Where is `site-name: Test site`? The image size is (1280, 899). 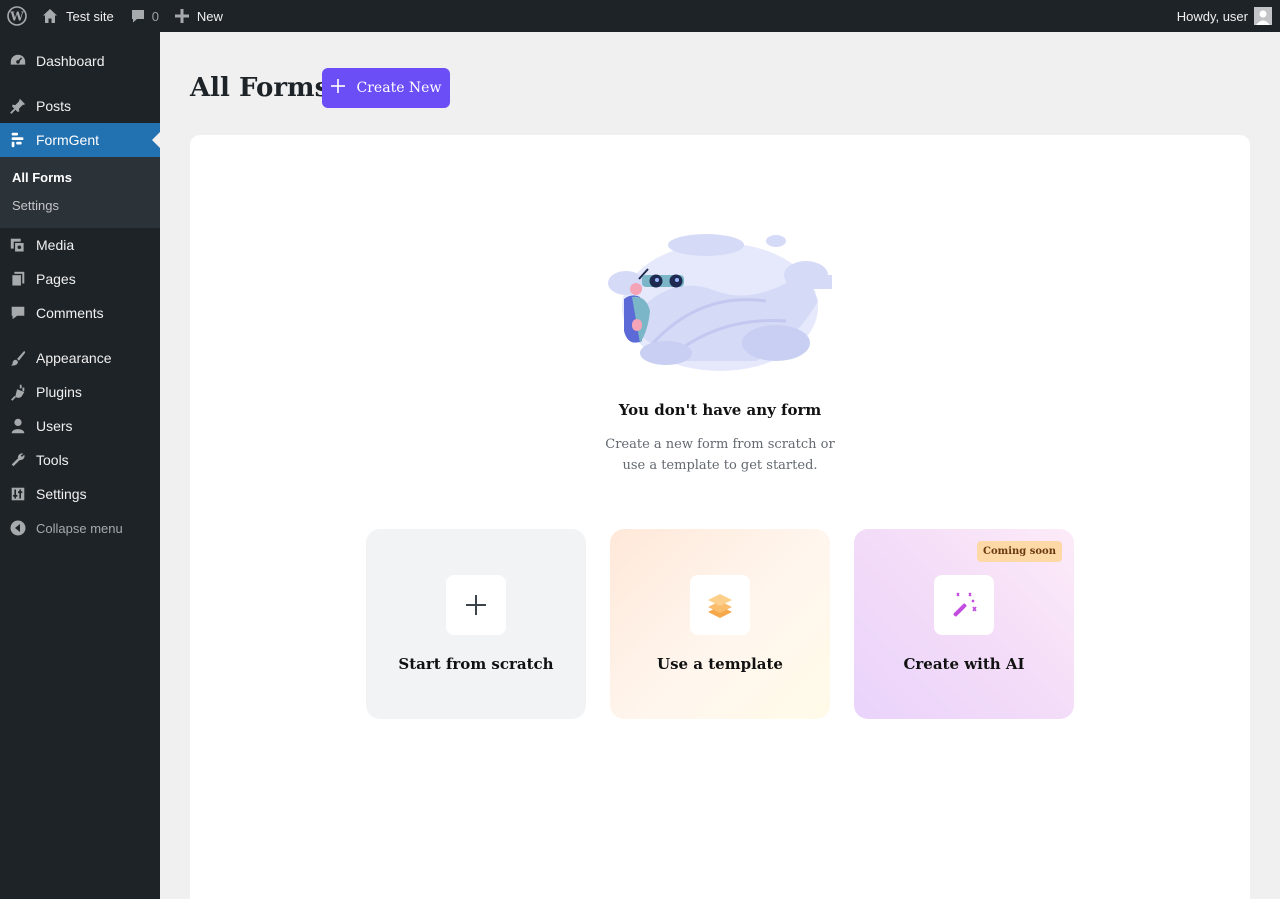
site-name: Test site is located at coordinates (90, 16).